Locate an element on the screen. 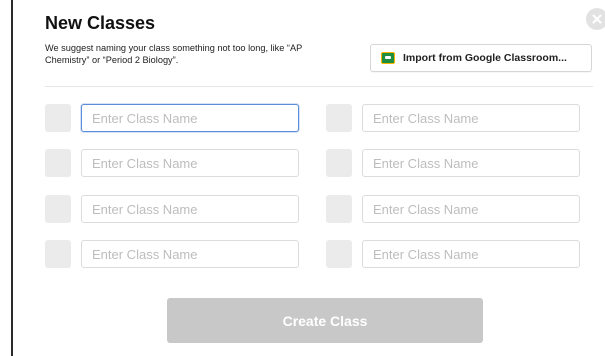 The image size is (605, 356). close-button is located at coordinates (595, 19).